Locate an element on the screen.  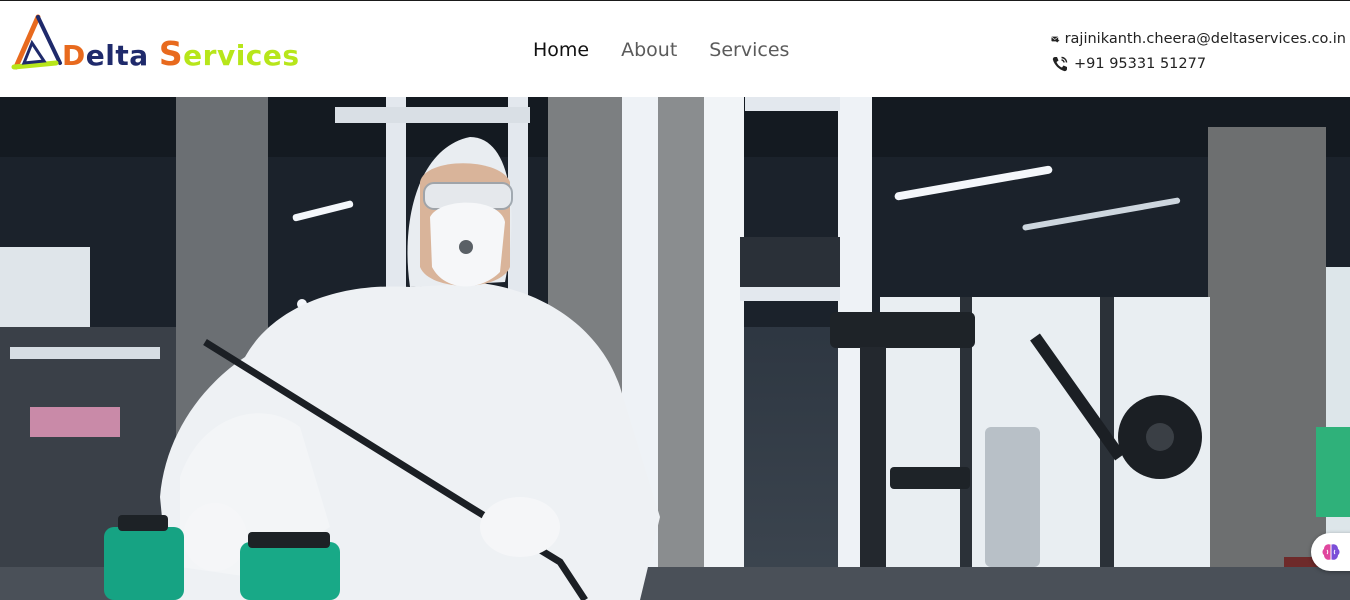
nav-about: About is located at coordinates (649, 52).